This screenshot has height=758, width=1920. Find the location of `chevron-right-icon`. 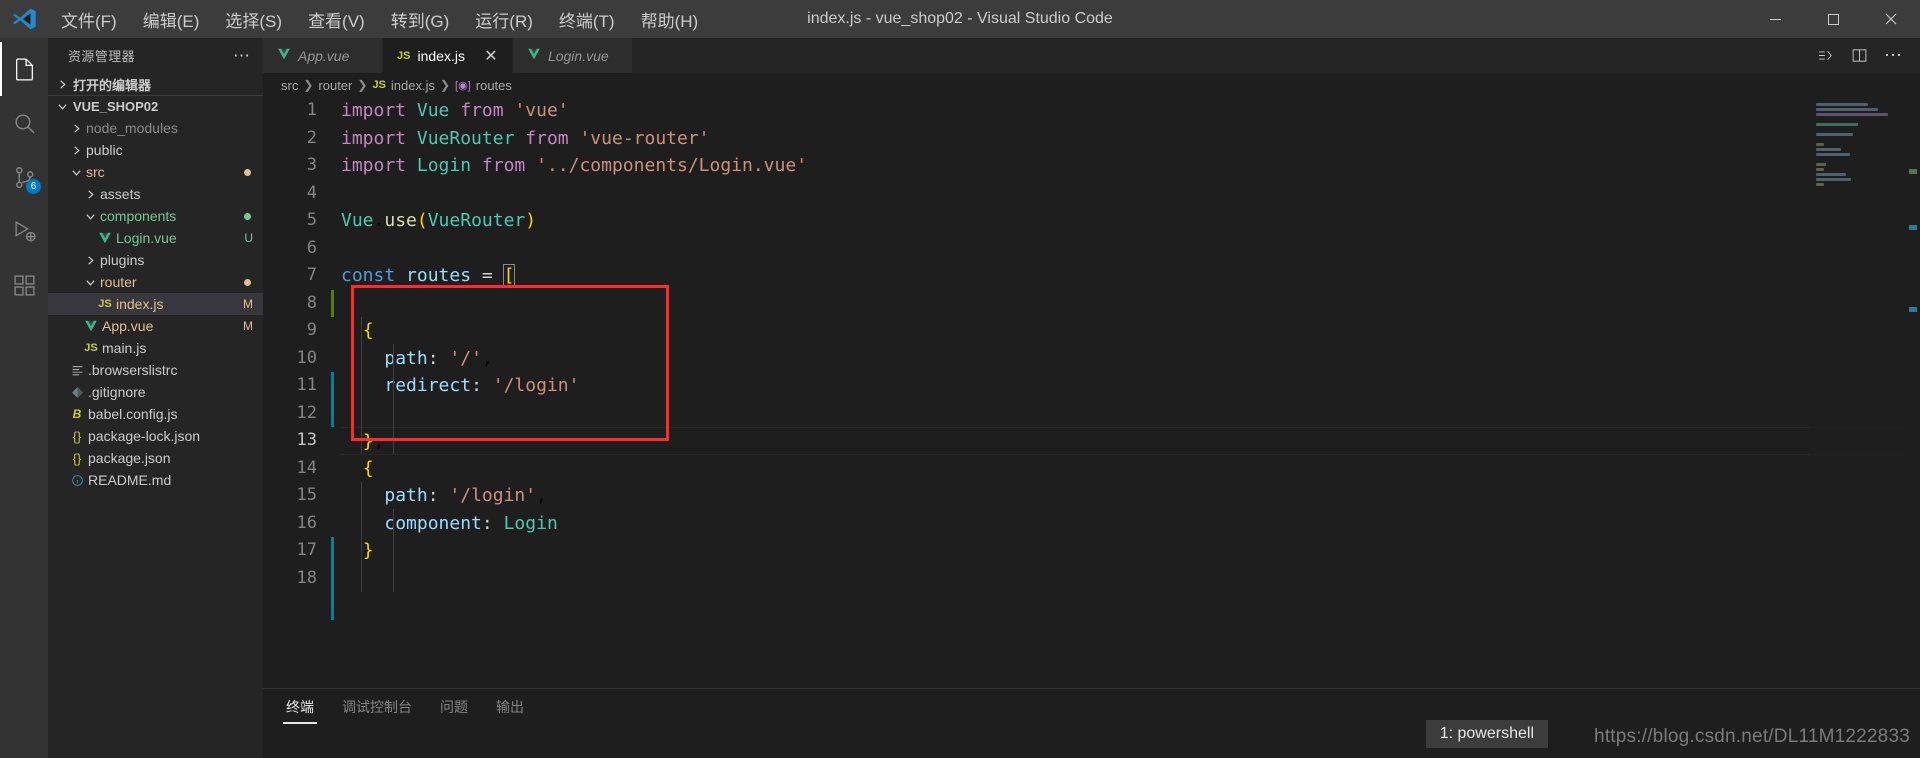

chevron-right-icon is located at coordinates (76, 128).